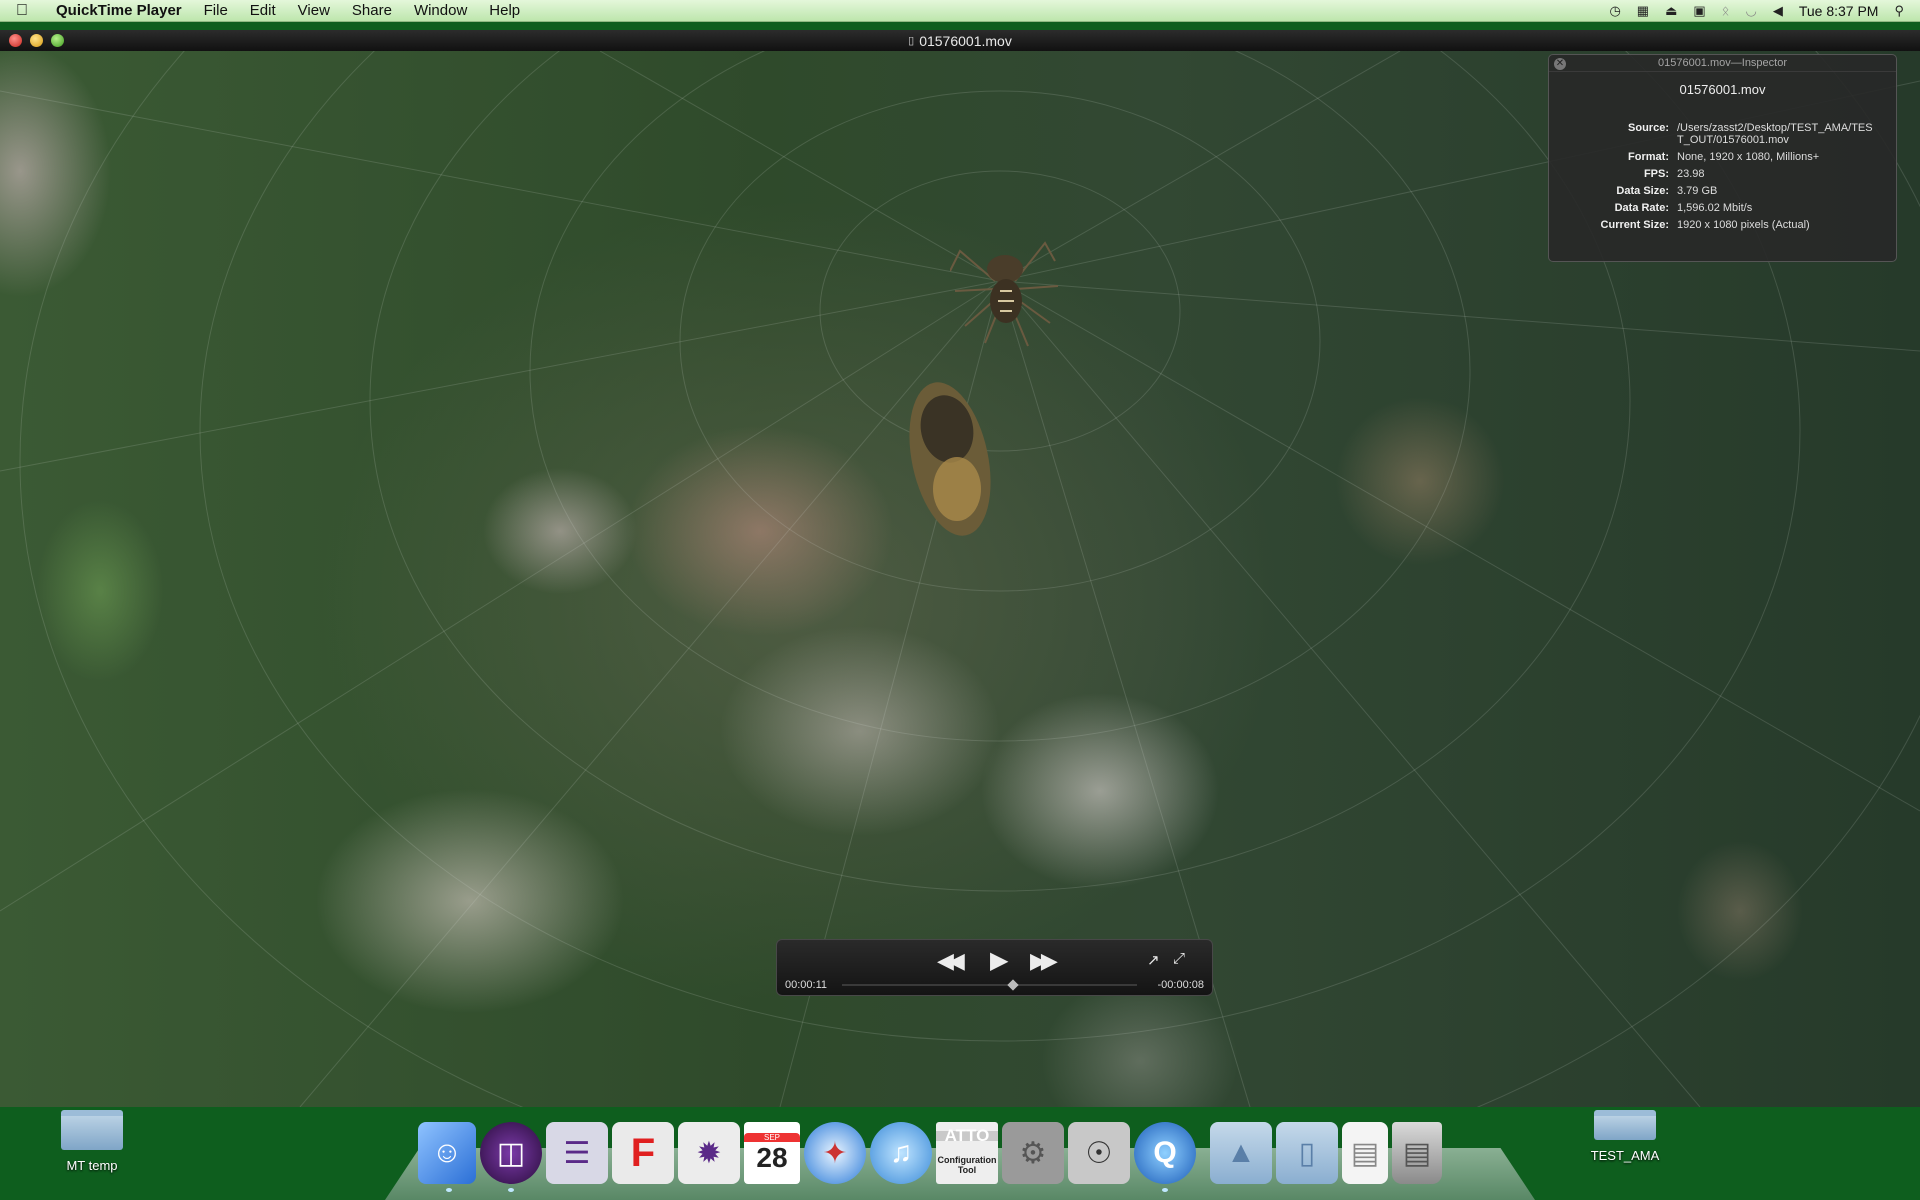  Describe the element at coordinates (1715, 208) in the screenshot. I see `property-value: 1,596.02 Mbit/s` at that location.